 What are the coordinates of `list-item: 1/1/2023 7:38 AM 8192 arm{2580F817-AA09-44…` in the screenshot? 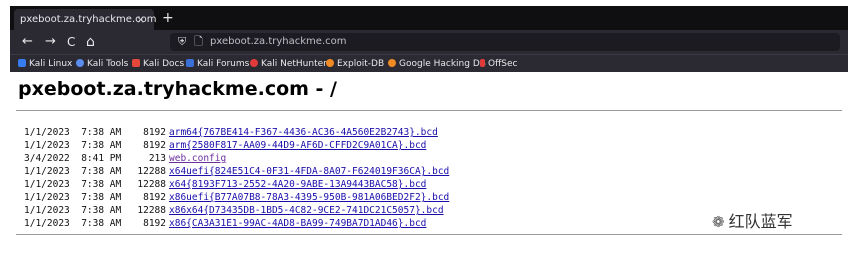 It's located at (236, 145).